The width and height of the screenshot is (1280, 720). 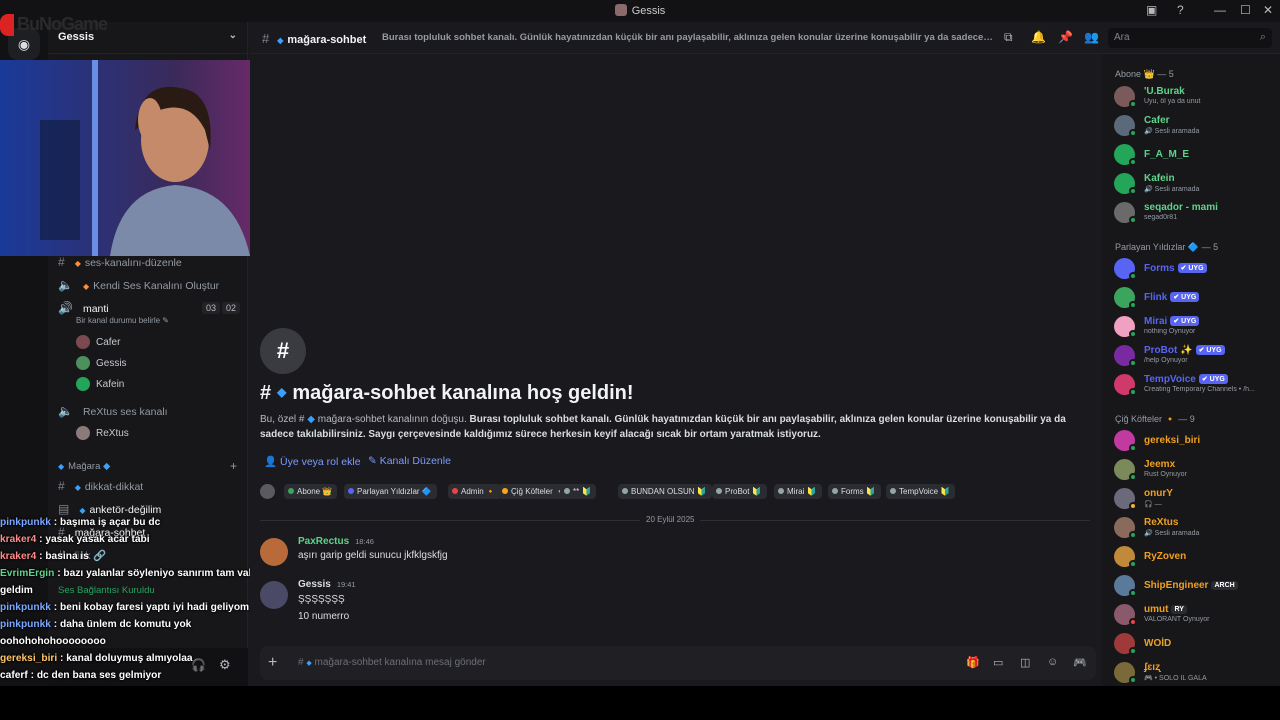 I want to click on search-placeholder: Ara, so click(x=1122, y=37).